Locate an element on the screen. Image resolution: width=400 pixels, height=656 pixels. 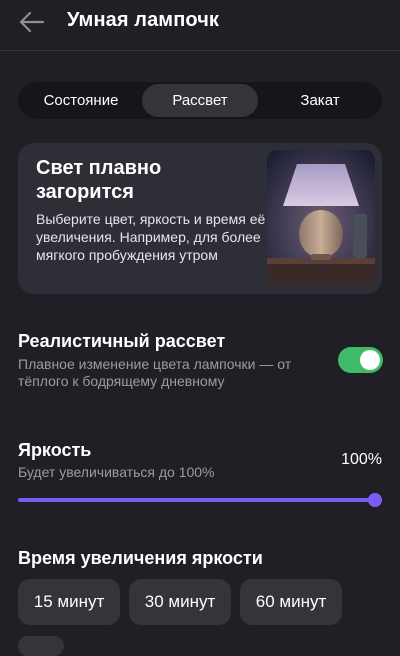
tab-sunrise: Рассвет is located at coordinates (200, 100).